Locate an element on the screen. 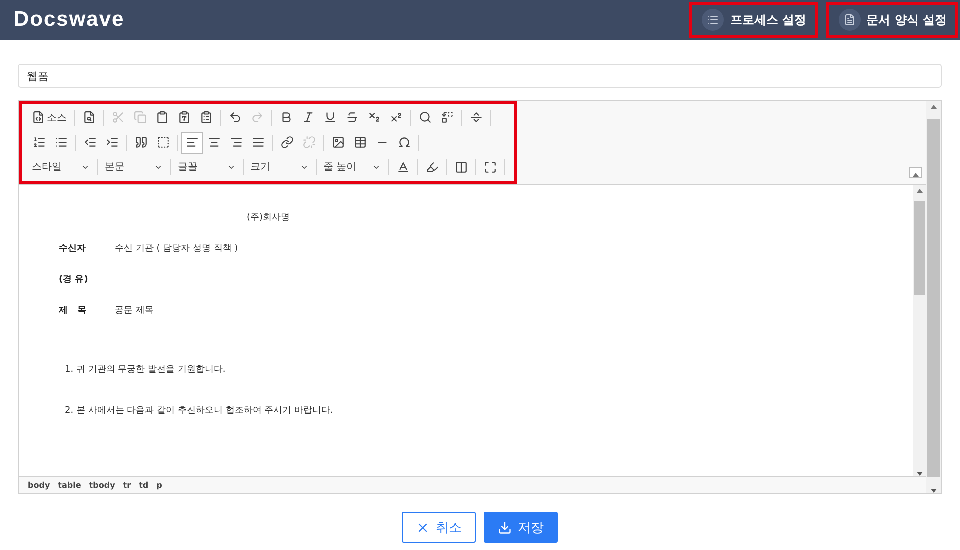 This screenshot has width=960, height=550. unlink-icon is located at coordinates (309, 142).